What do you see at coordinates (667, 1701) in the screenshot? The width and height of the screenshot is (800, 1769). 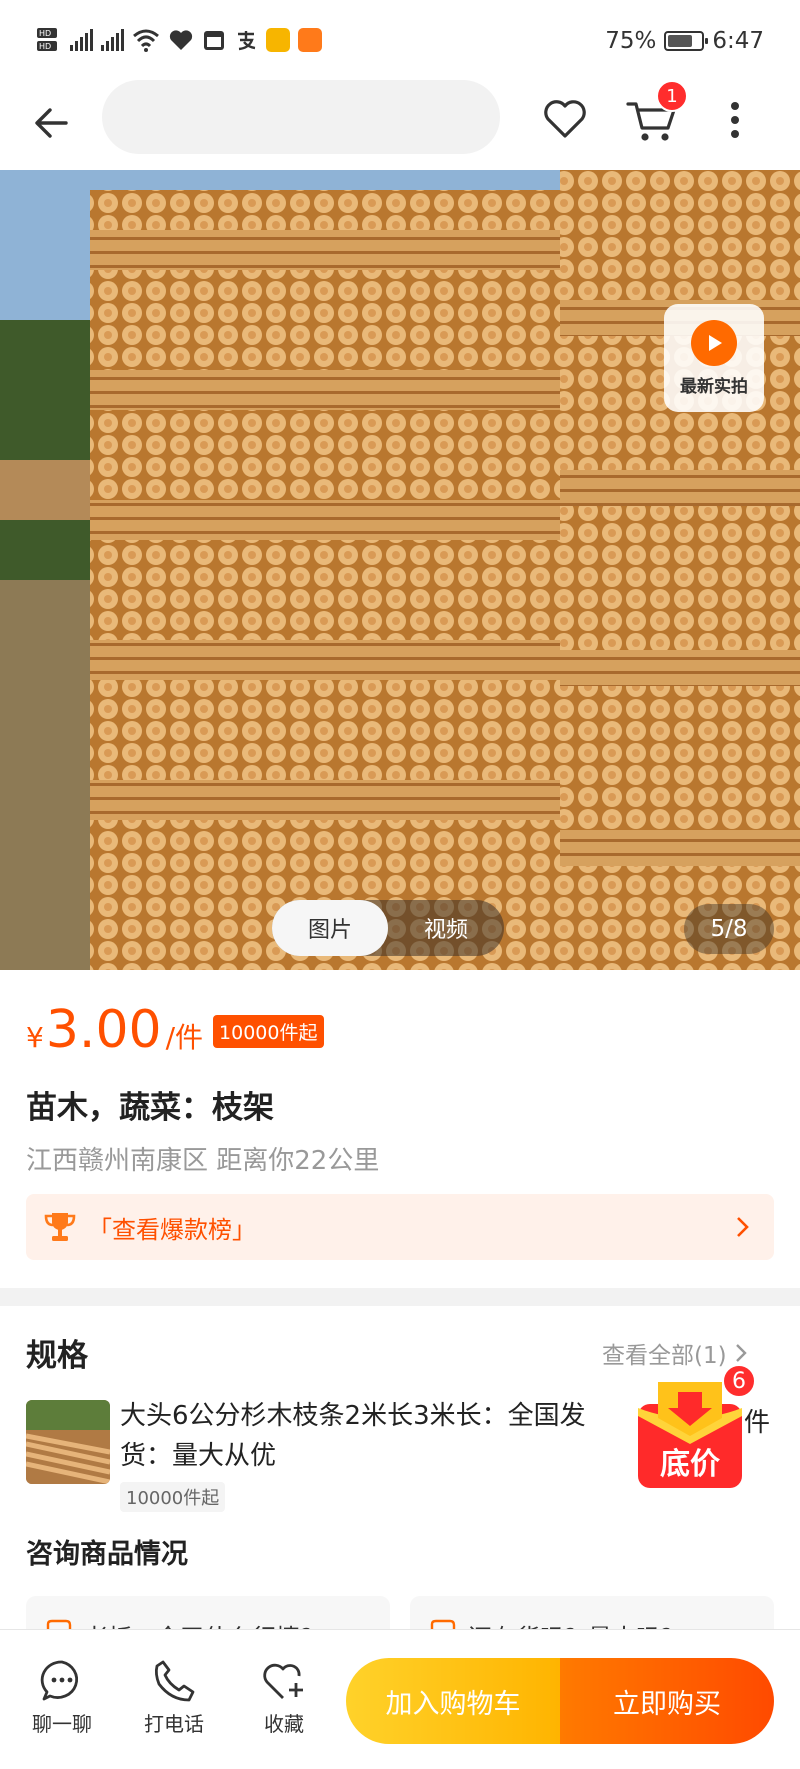 I see `buy-now-button: 立即购买` at bounding box center [667, 1701].